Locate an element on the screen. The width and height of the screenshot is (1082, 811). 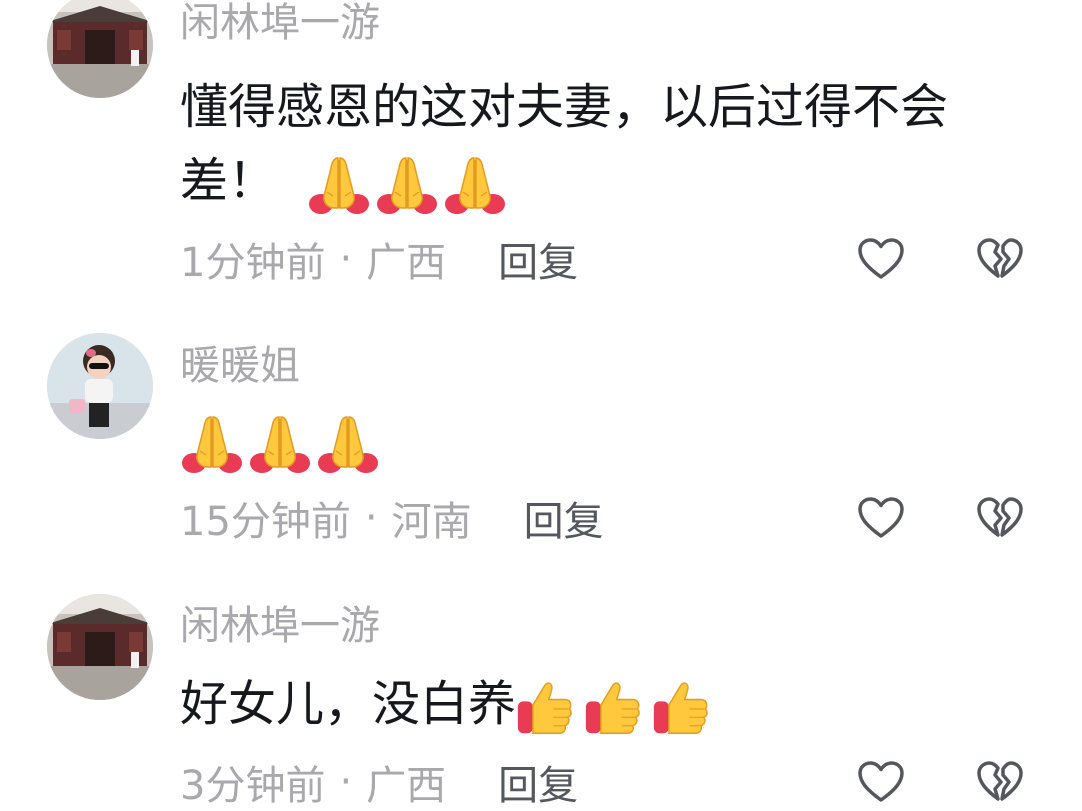
avatar-image-child is located at coordinates (100, 386).